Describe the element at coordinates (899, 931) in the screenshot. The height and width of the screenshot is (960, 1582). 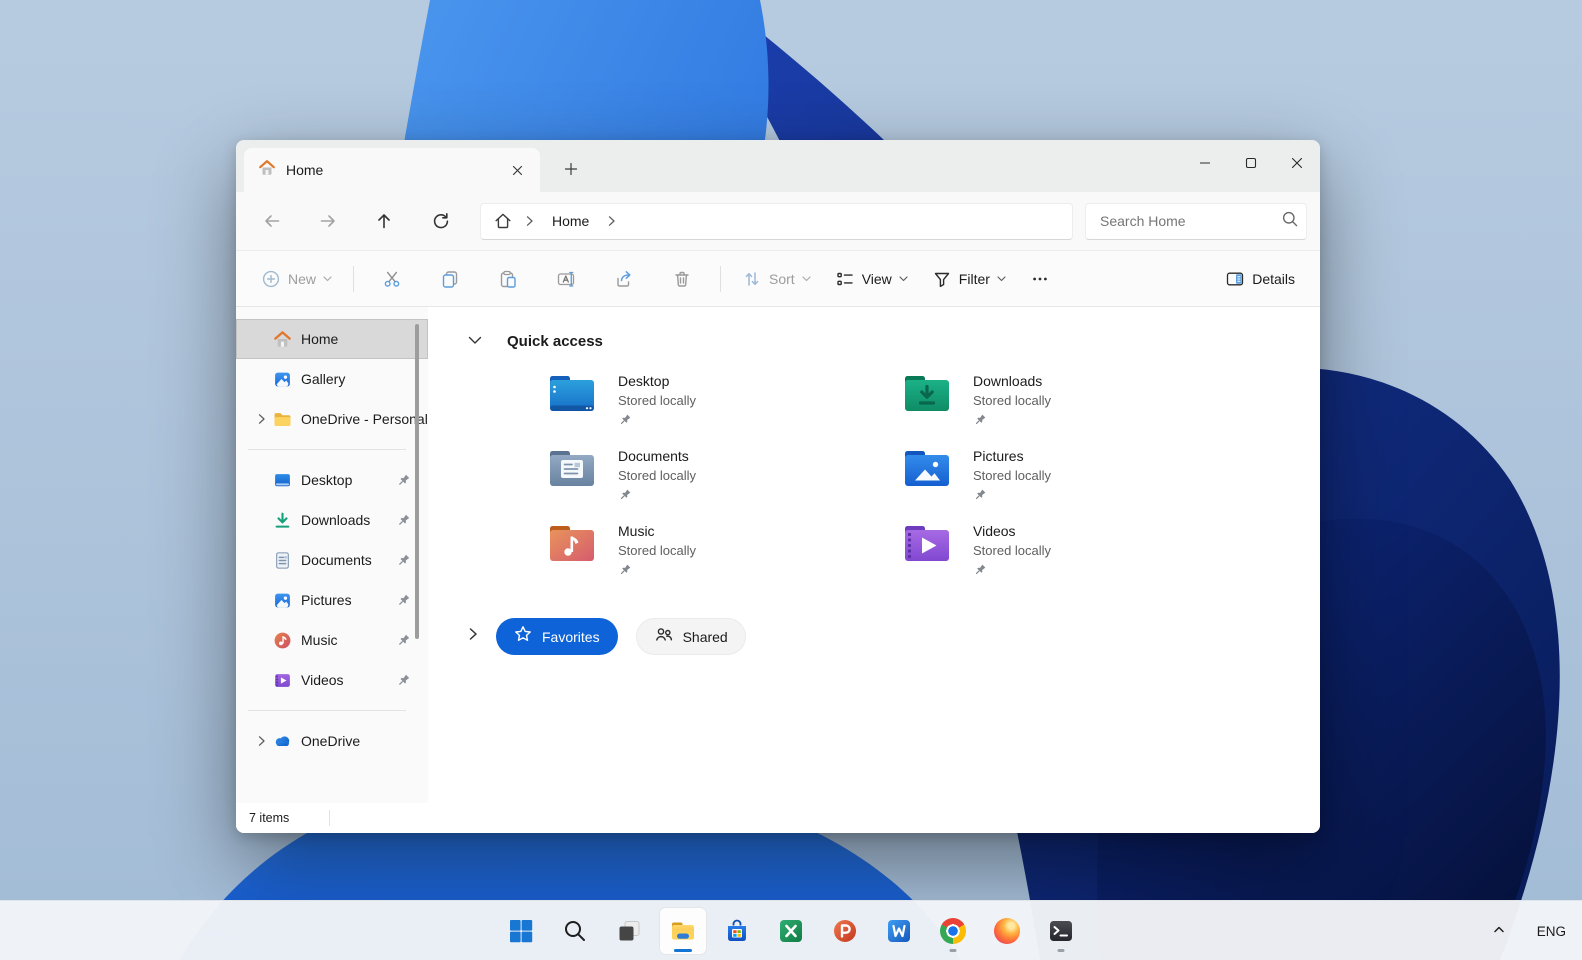
I see `word-icon` at that location.